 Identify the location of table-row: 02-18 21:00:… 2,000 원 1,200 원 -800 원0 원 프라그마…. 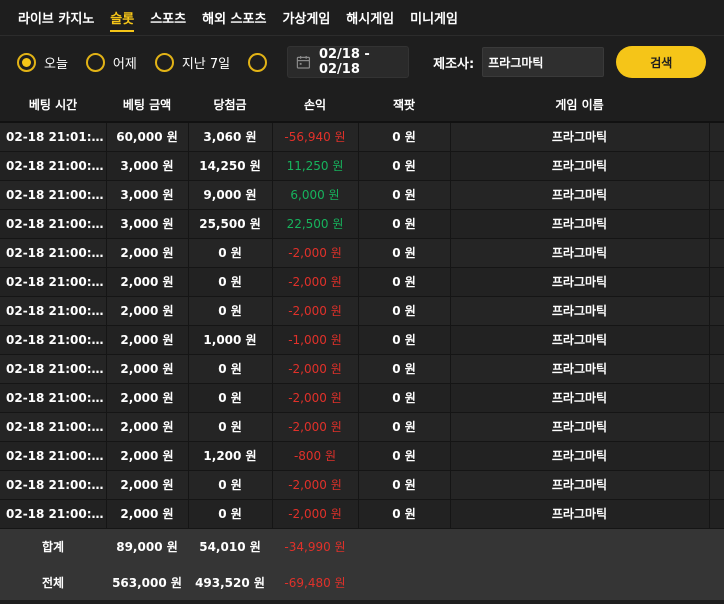
(362, 456).